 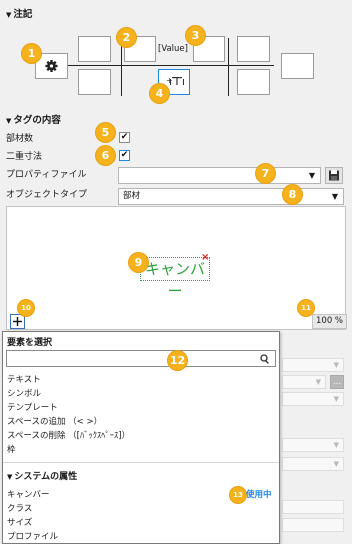 I want to click on in-use-label: 使用中, so click(x=259, y=495).